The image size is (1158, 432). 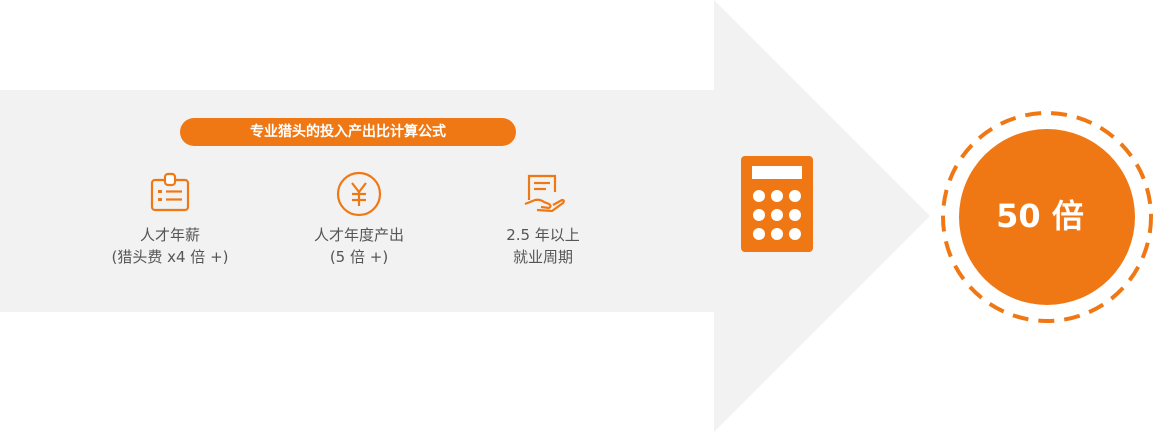 What do you see at coordinates (777, 204) in the screenshot?
I see `calculator-icon` at bounding box center [777, 204].